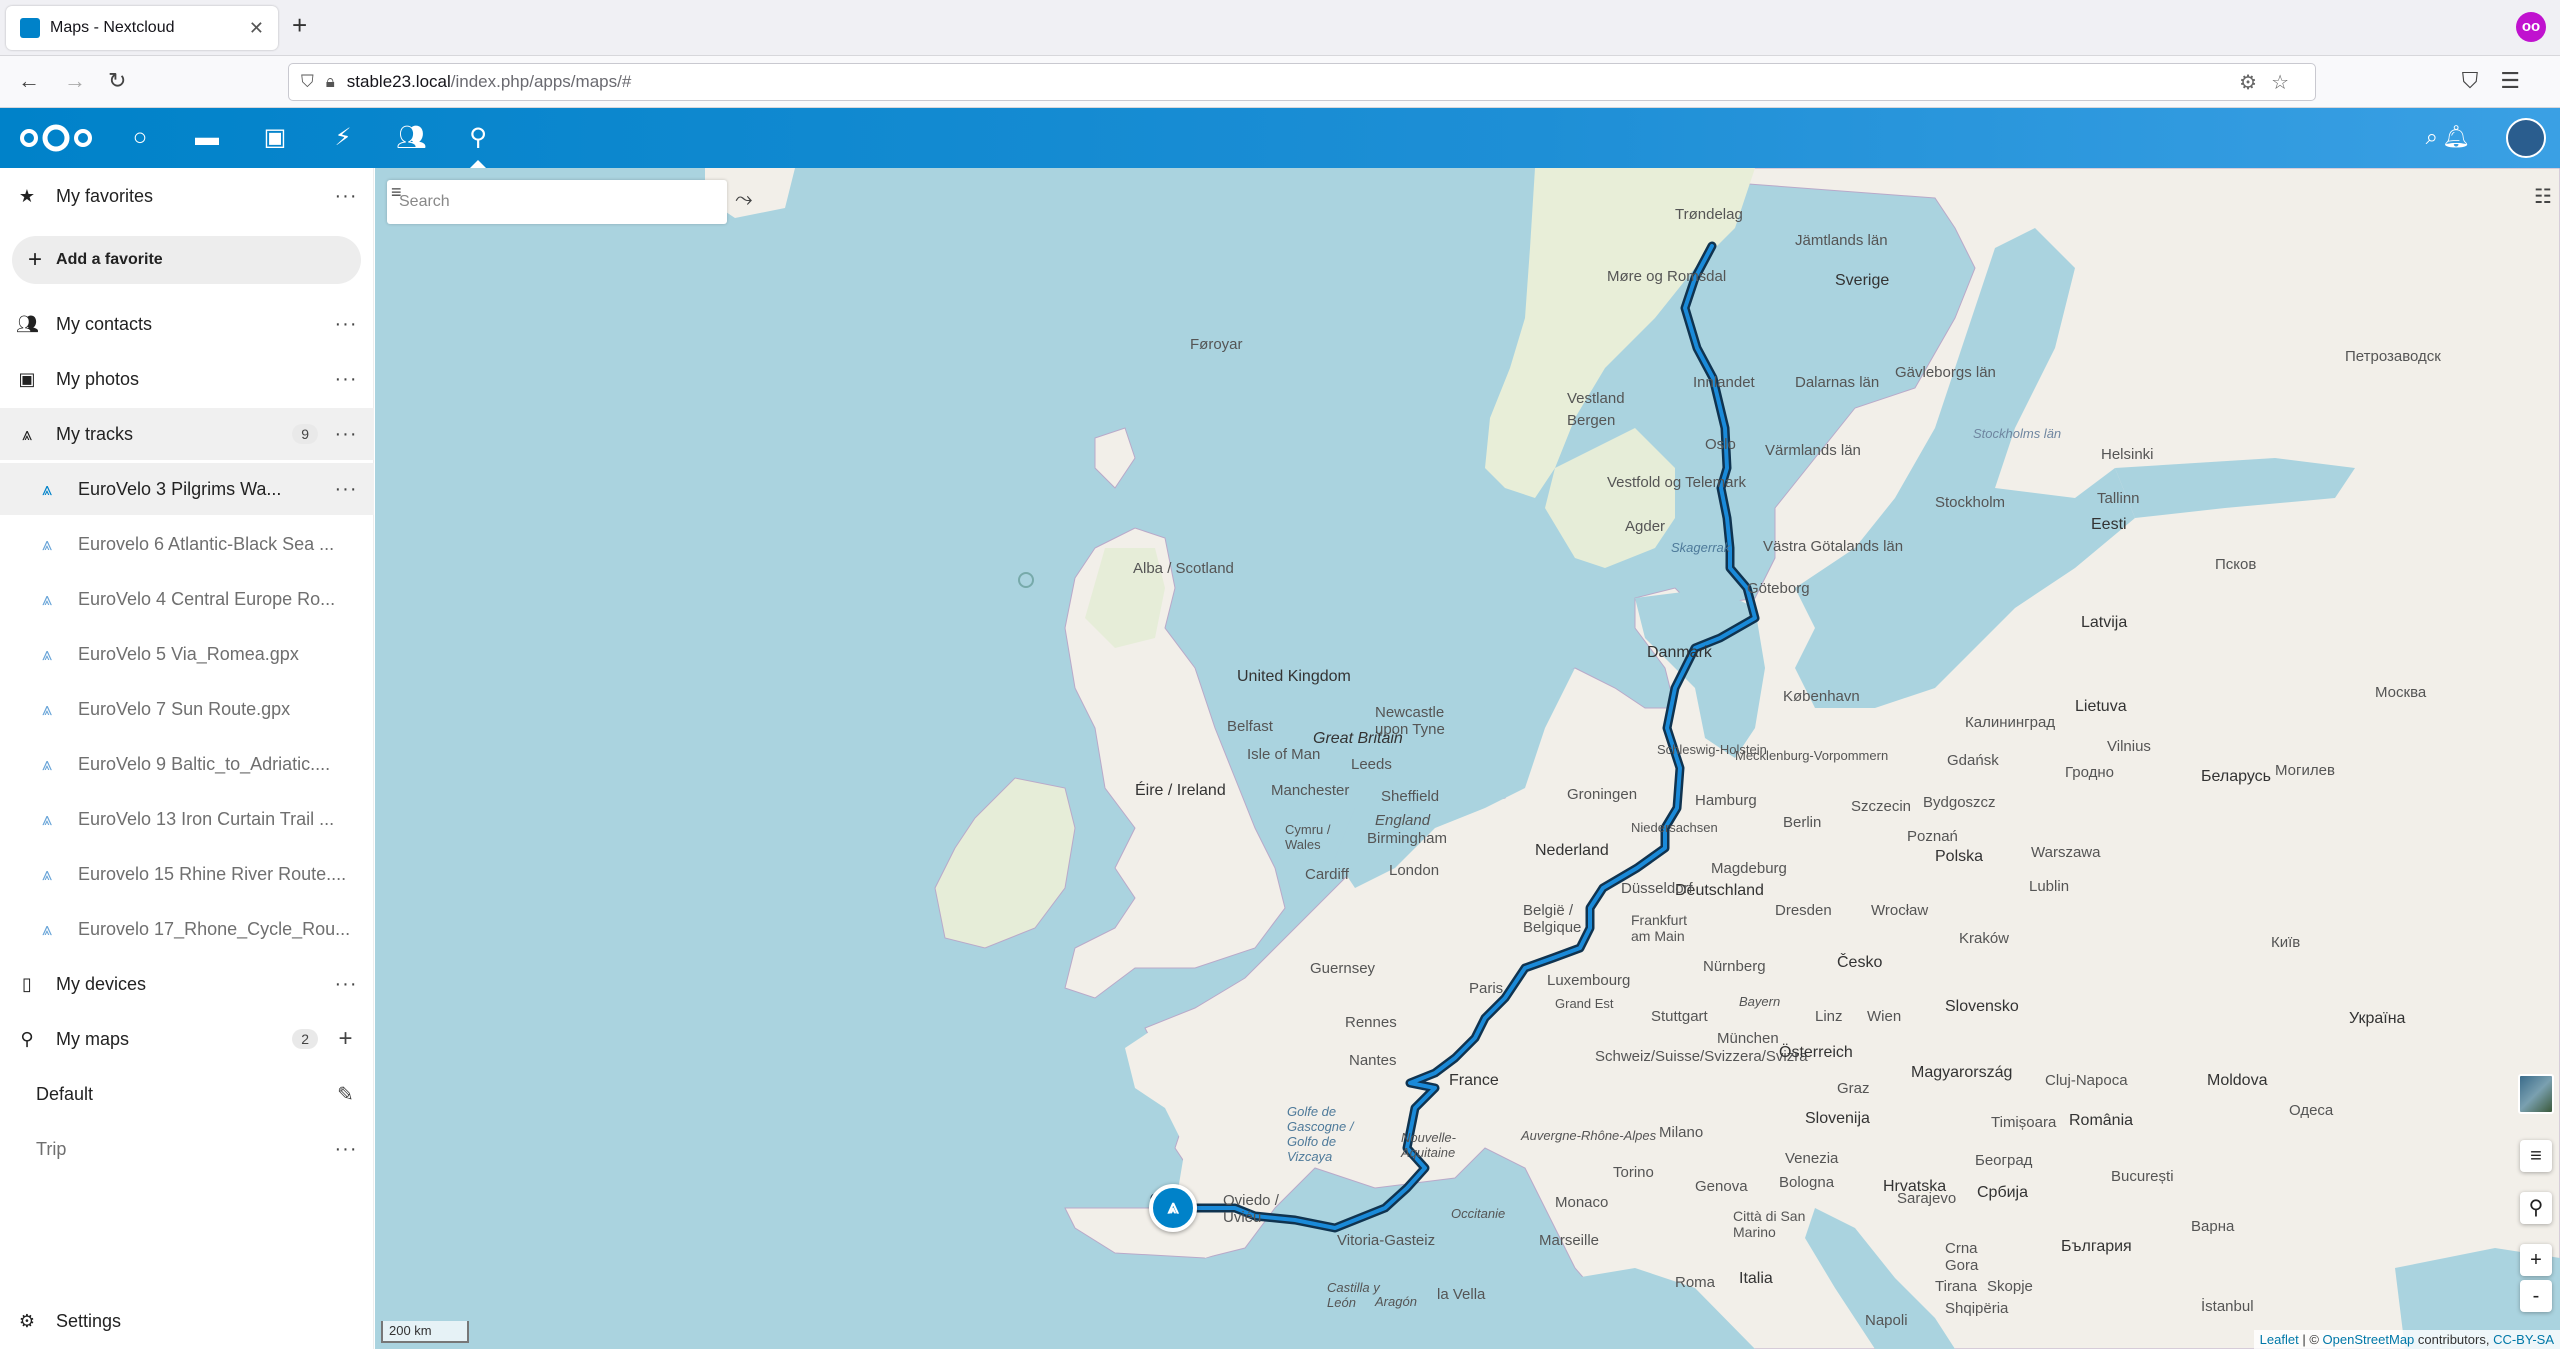  I want to click on track-marker-icon: ⩓, so click(1173, 1208).